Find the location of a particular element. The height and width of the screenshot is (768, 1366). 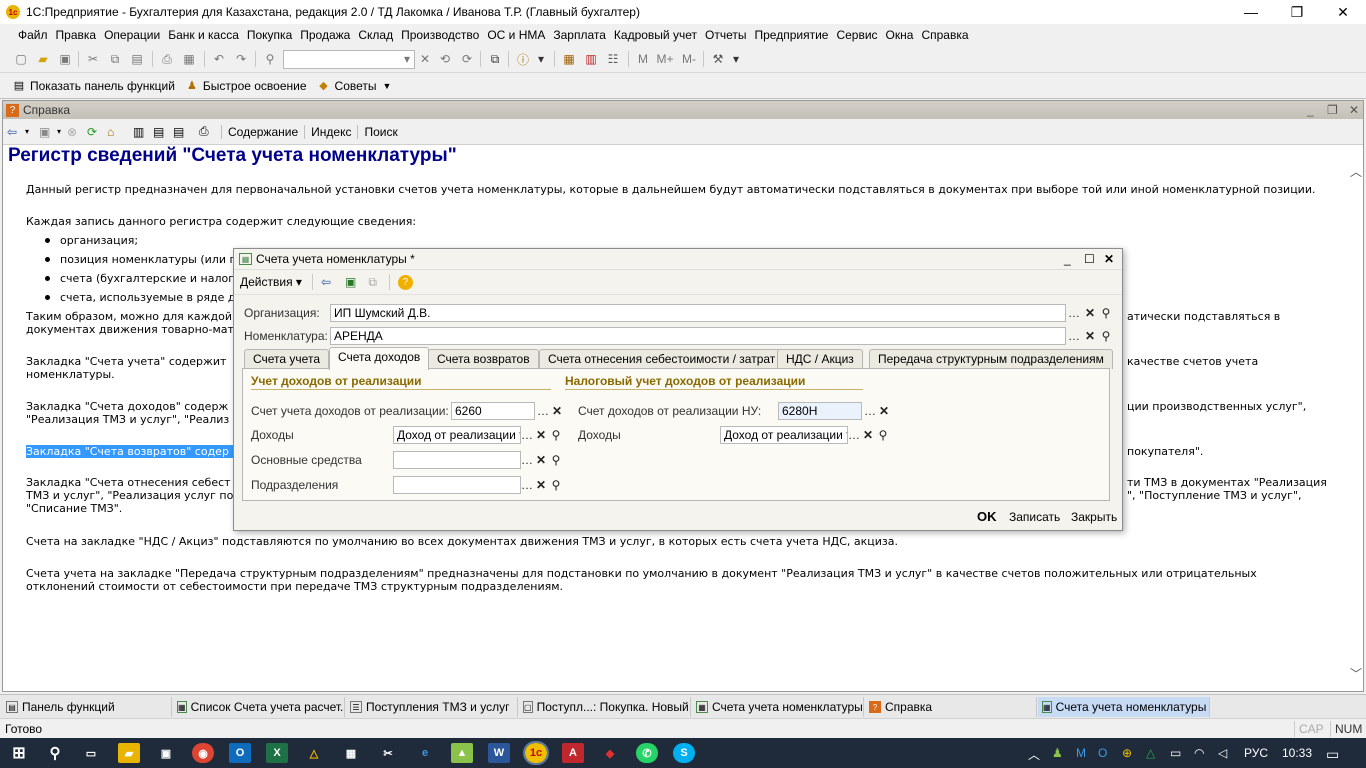

refresh-icon: ▣ is located at coordinates (350, 282).